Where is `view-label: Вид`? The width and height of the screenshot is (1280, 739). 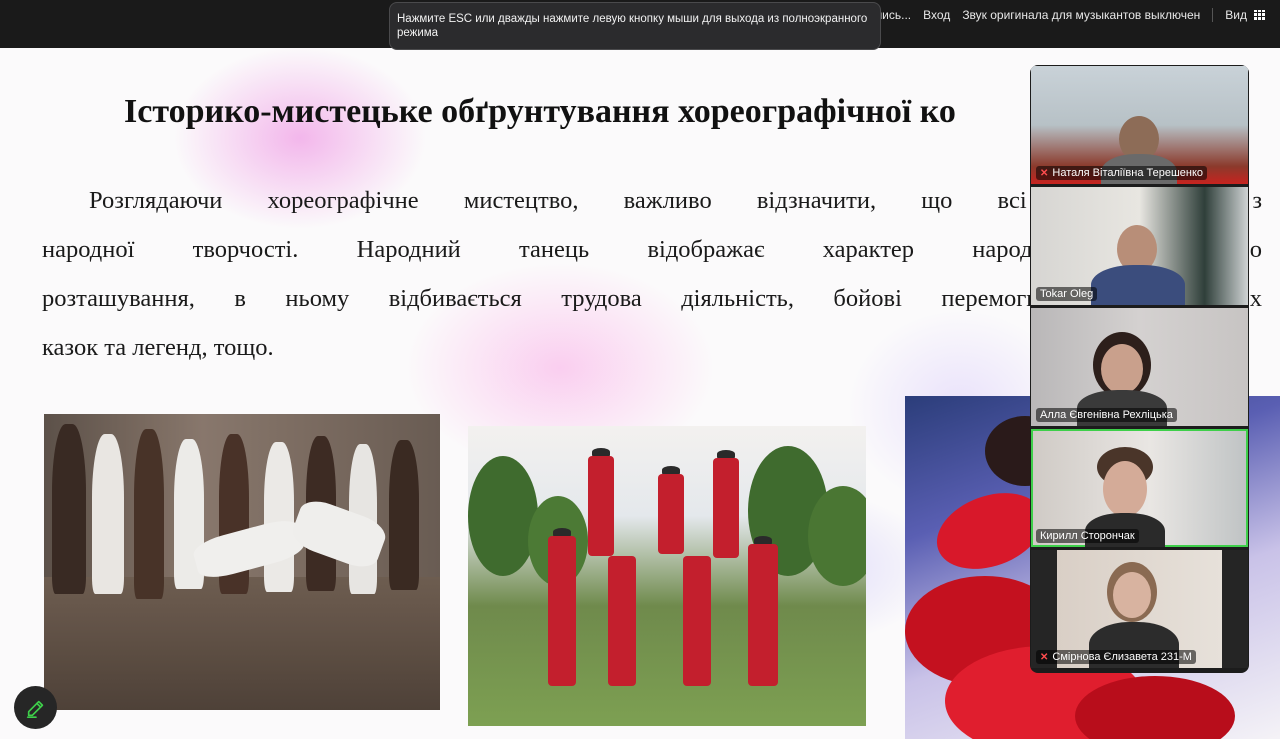
view-label: Вид is located at coordinates (1236, 15).